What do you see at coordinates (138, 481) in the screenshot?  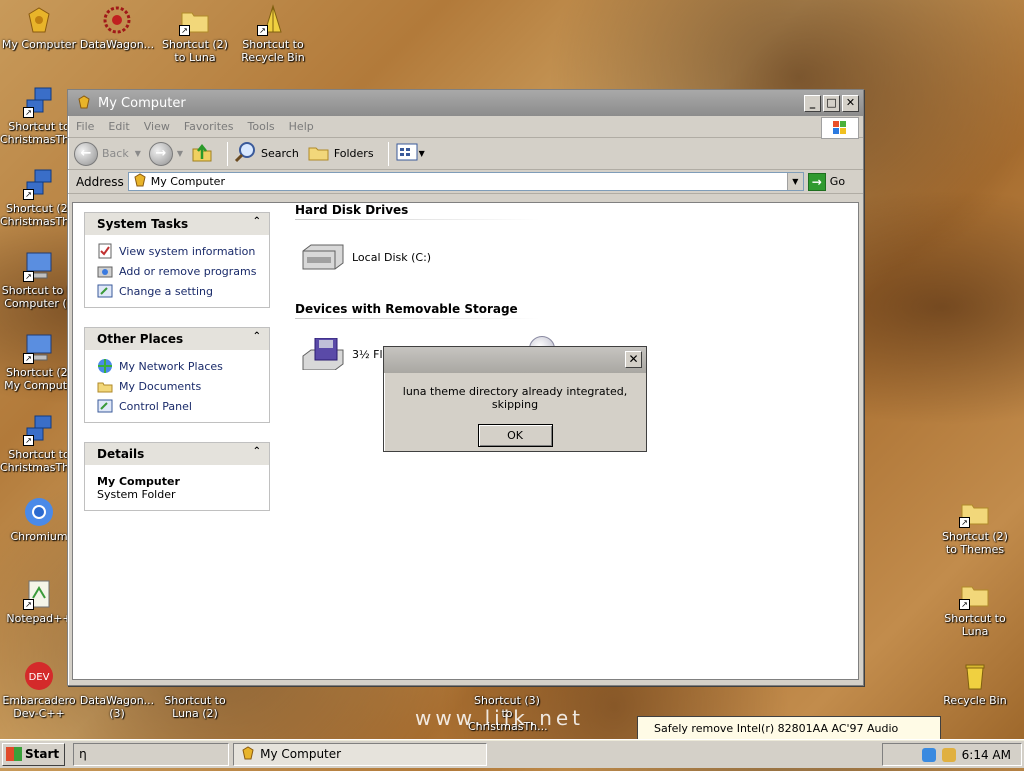 I see `details-name: My Computer` at bounding box center [138, 481].